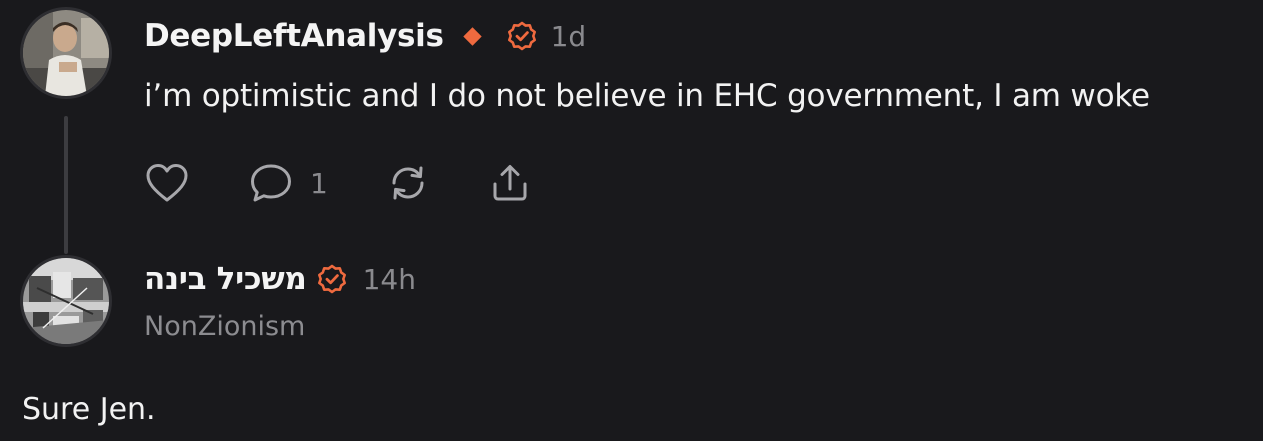 The width and height of the screenshot is (1263, 441). Describe the element at coordinates (66, 185) in the screenshot. I see `thread-connector-line` at that location.